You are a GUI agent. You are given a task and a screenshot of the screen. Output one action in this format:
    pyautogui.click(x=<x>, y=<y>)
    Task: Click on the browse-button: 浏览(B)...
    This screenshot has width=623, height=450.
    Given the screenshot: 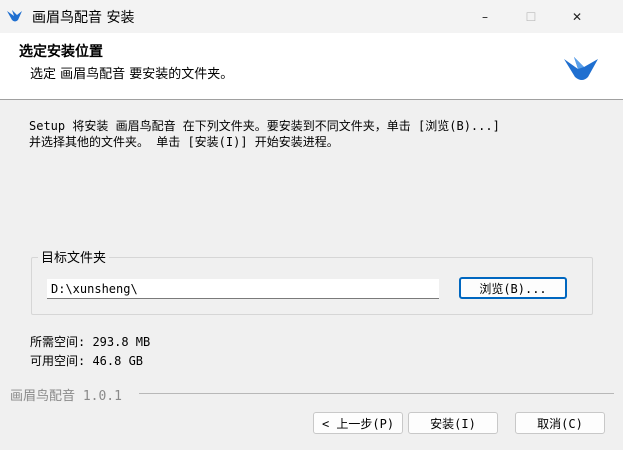 What is the action you would take?
    pyautogui.click(x=513, y=288)
    